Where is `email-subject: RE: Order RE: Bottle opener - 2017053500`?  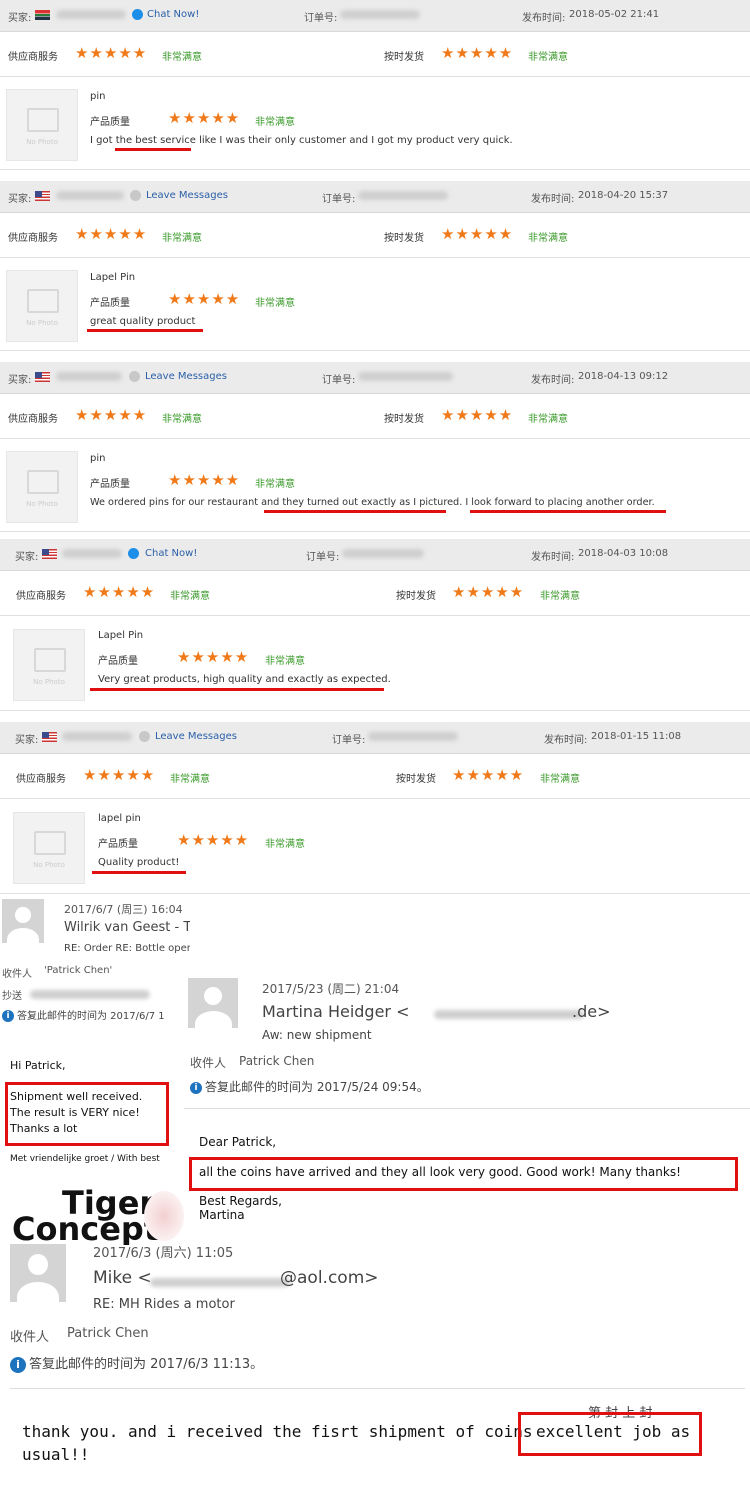
email-subject: RE: Order RE: Bottle opener - 2017053500 is located at coordinates (127, 948).